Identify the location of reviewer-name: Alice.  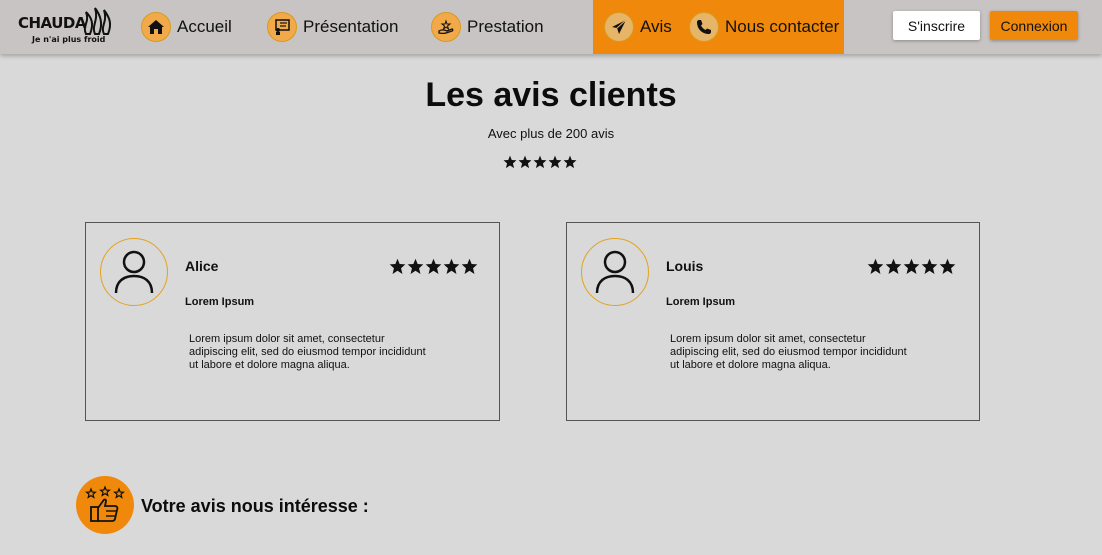
(202, 266).